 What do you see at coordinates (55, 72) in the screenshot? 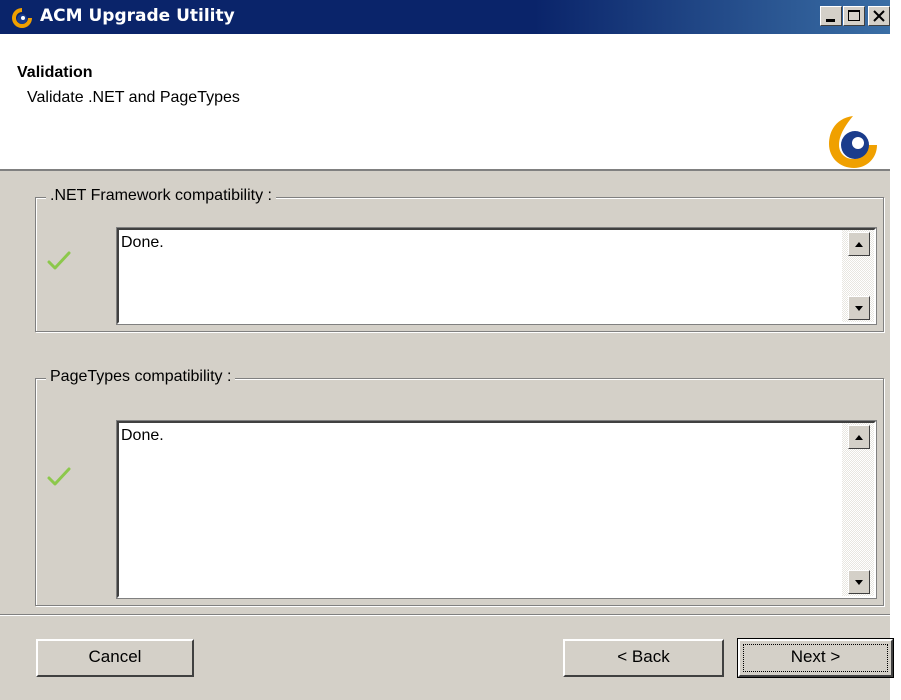
I see `page-title: Validation` at bounding box center [55, 72].